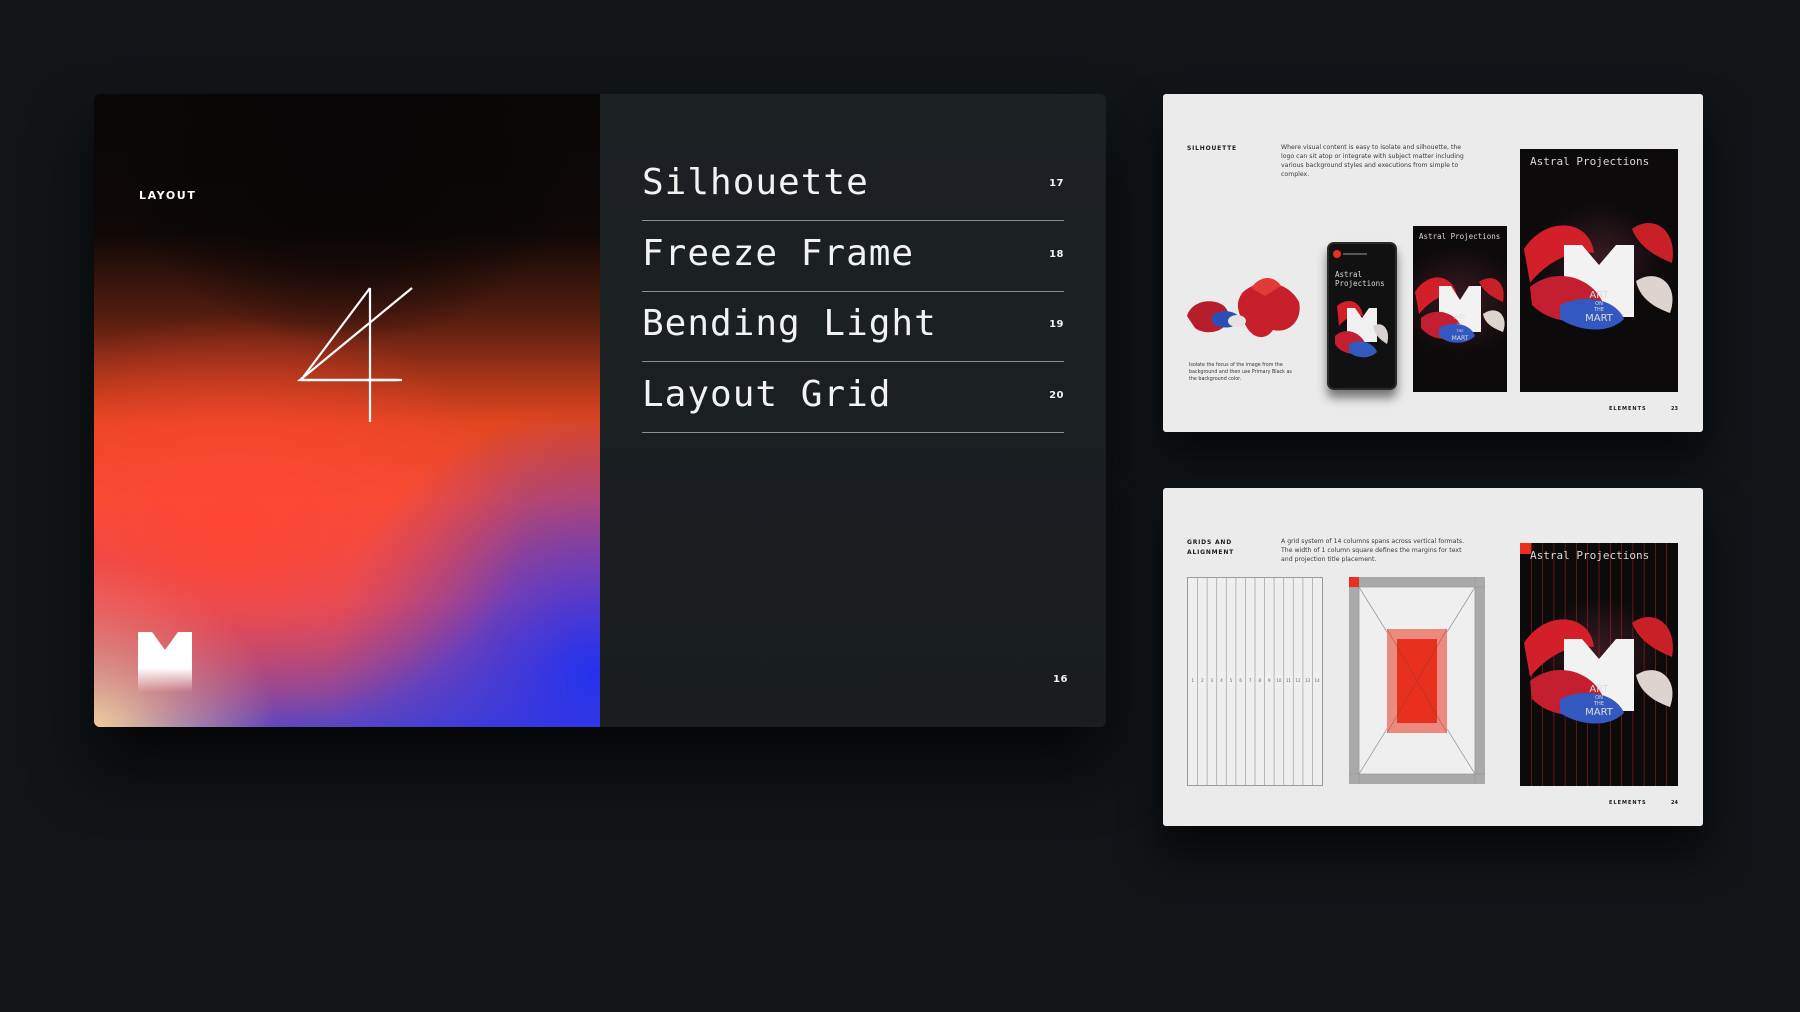 This screenshot has height=1012, width=1800. What do you see at coordinates (1056, 183) in the screenshot?
I see `toc-page: 17` at bounding box center [1056, 183].